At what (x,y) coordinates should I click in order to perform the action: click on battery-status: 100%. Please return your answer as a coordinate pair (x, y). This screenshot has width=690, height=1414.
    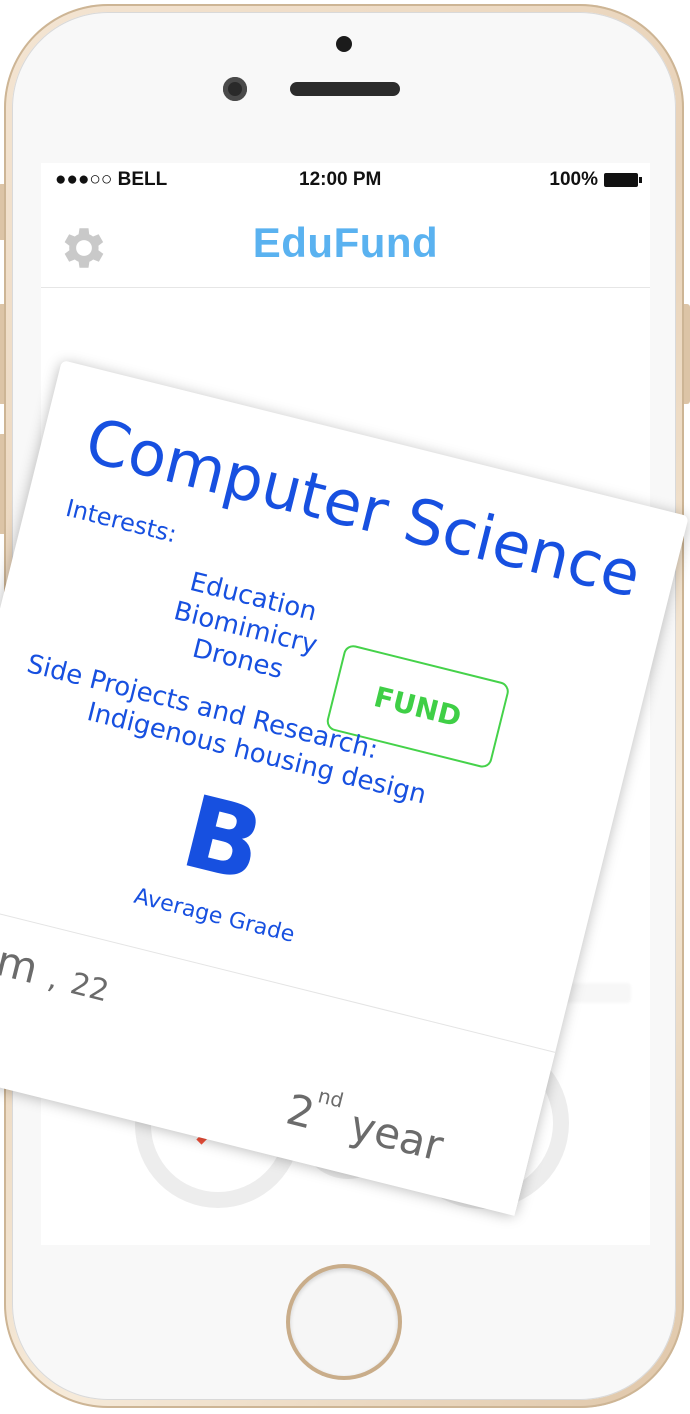
    Looking at the image, I should click on (595, 180).